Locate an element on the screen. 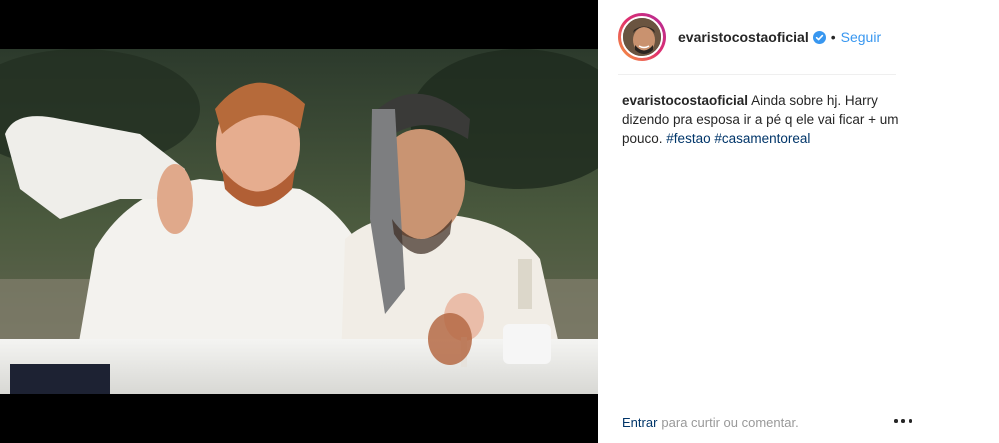 The height and width of the screenshot is (443, 999). more-options-icon is located at coordinates (903, 421).